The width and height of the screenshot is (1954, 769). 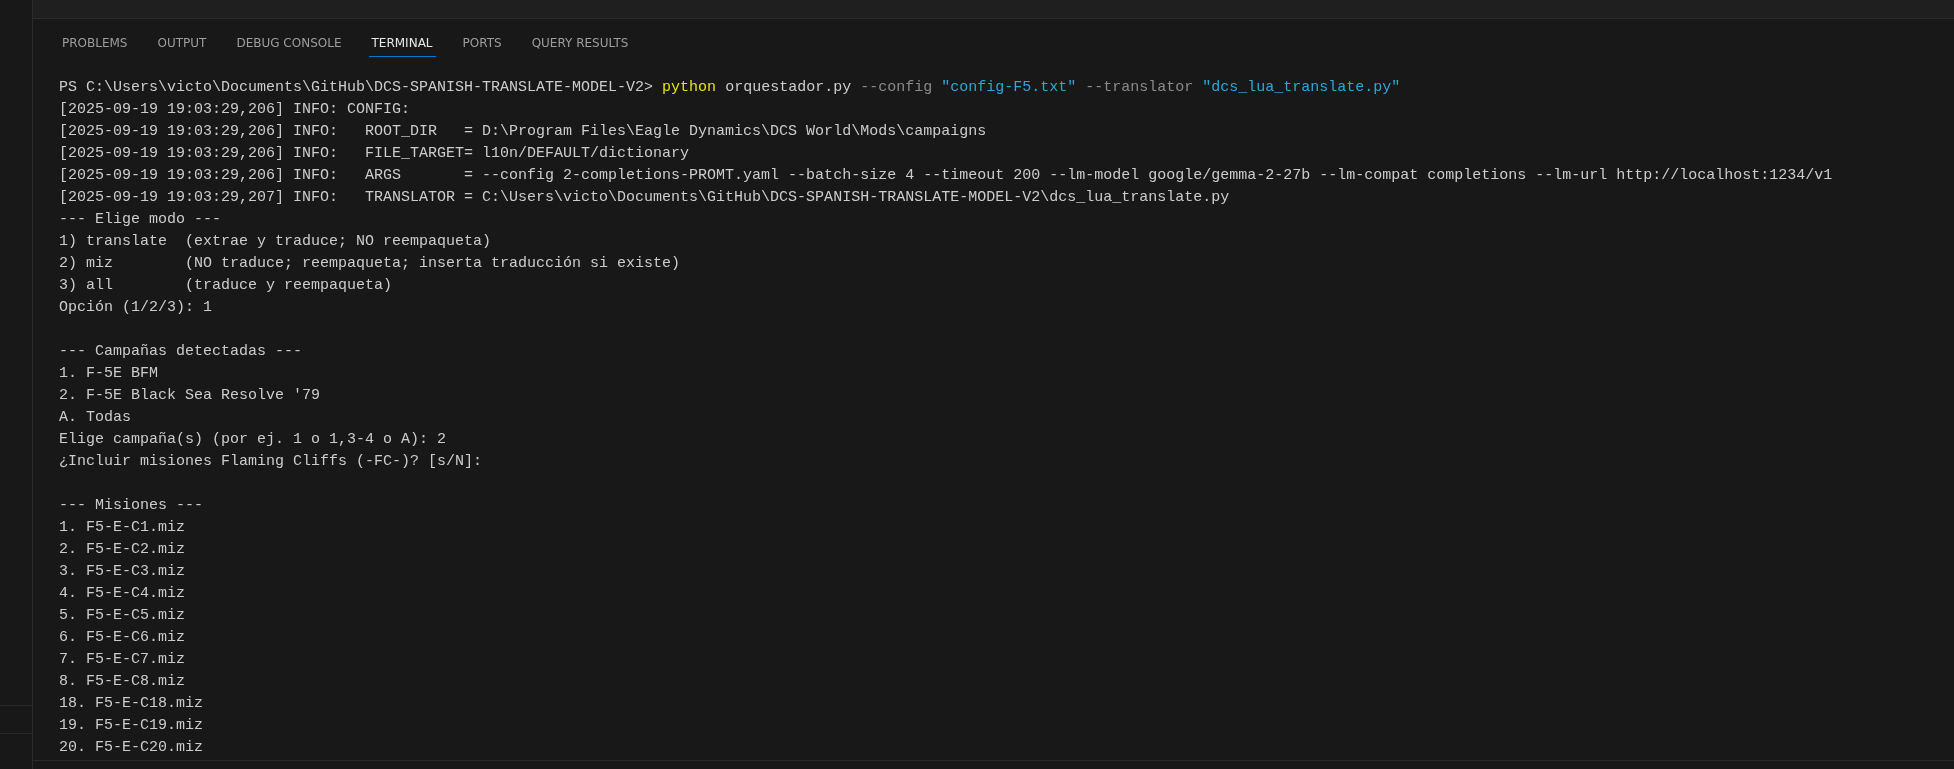 What do you see at coordinates (897, 87) in the screenshot?
I see `terminal-arg: --config` at bounding box center [897, 87].